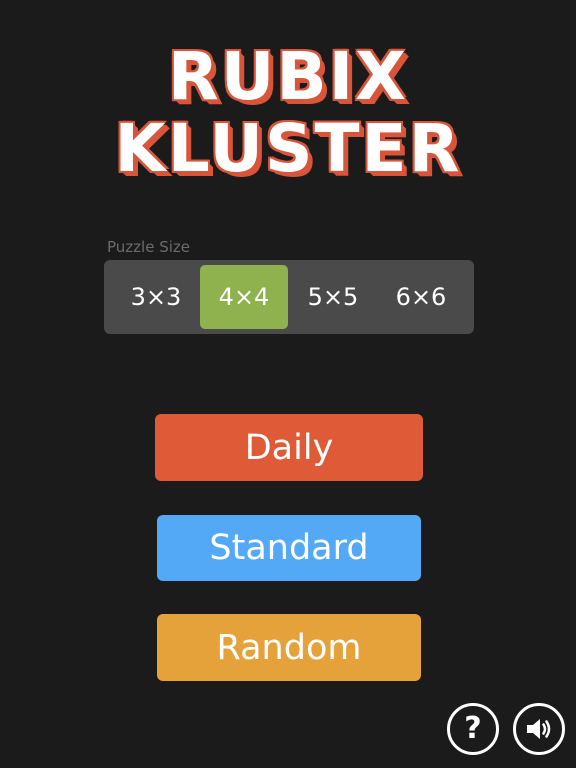 The image size is (576, 768). What do you see at coordinates (333, 297) in the screenshot?
I see `size-option-5x5: 5×5` at bounding box center [333, 297].